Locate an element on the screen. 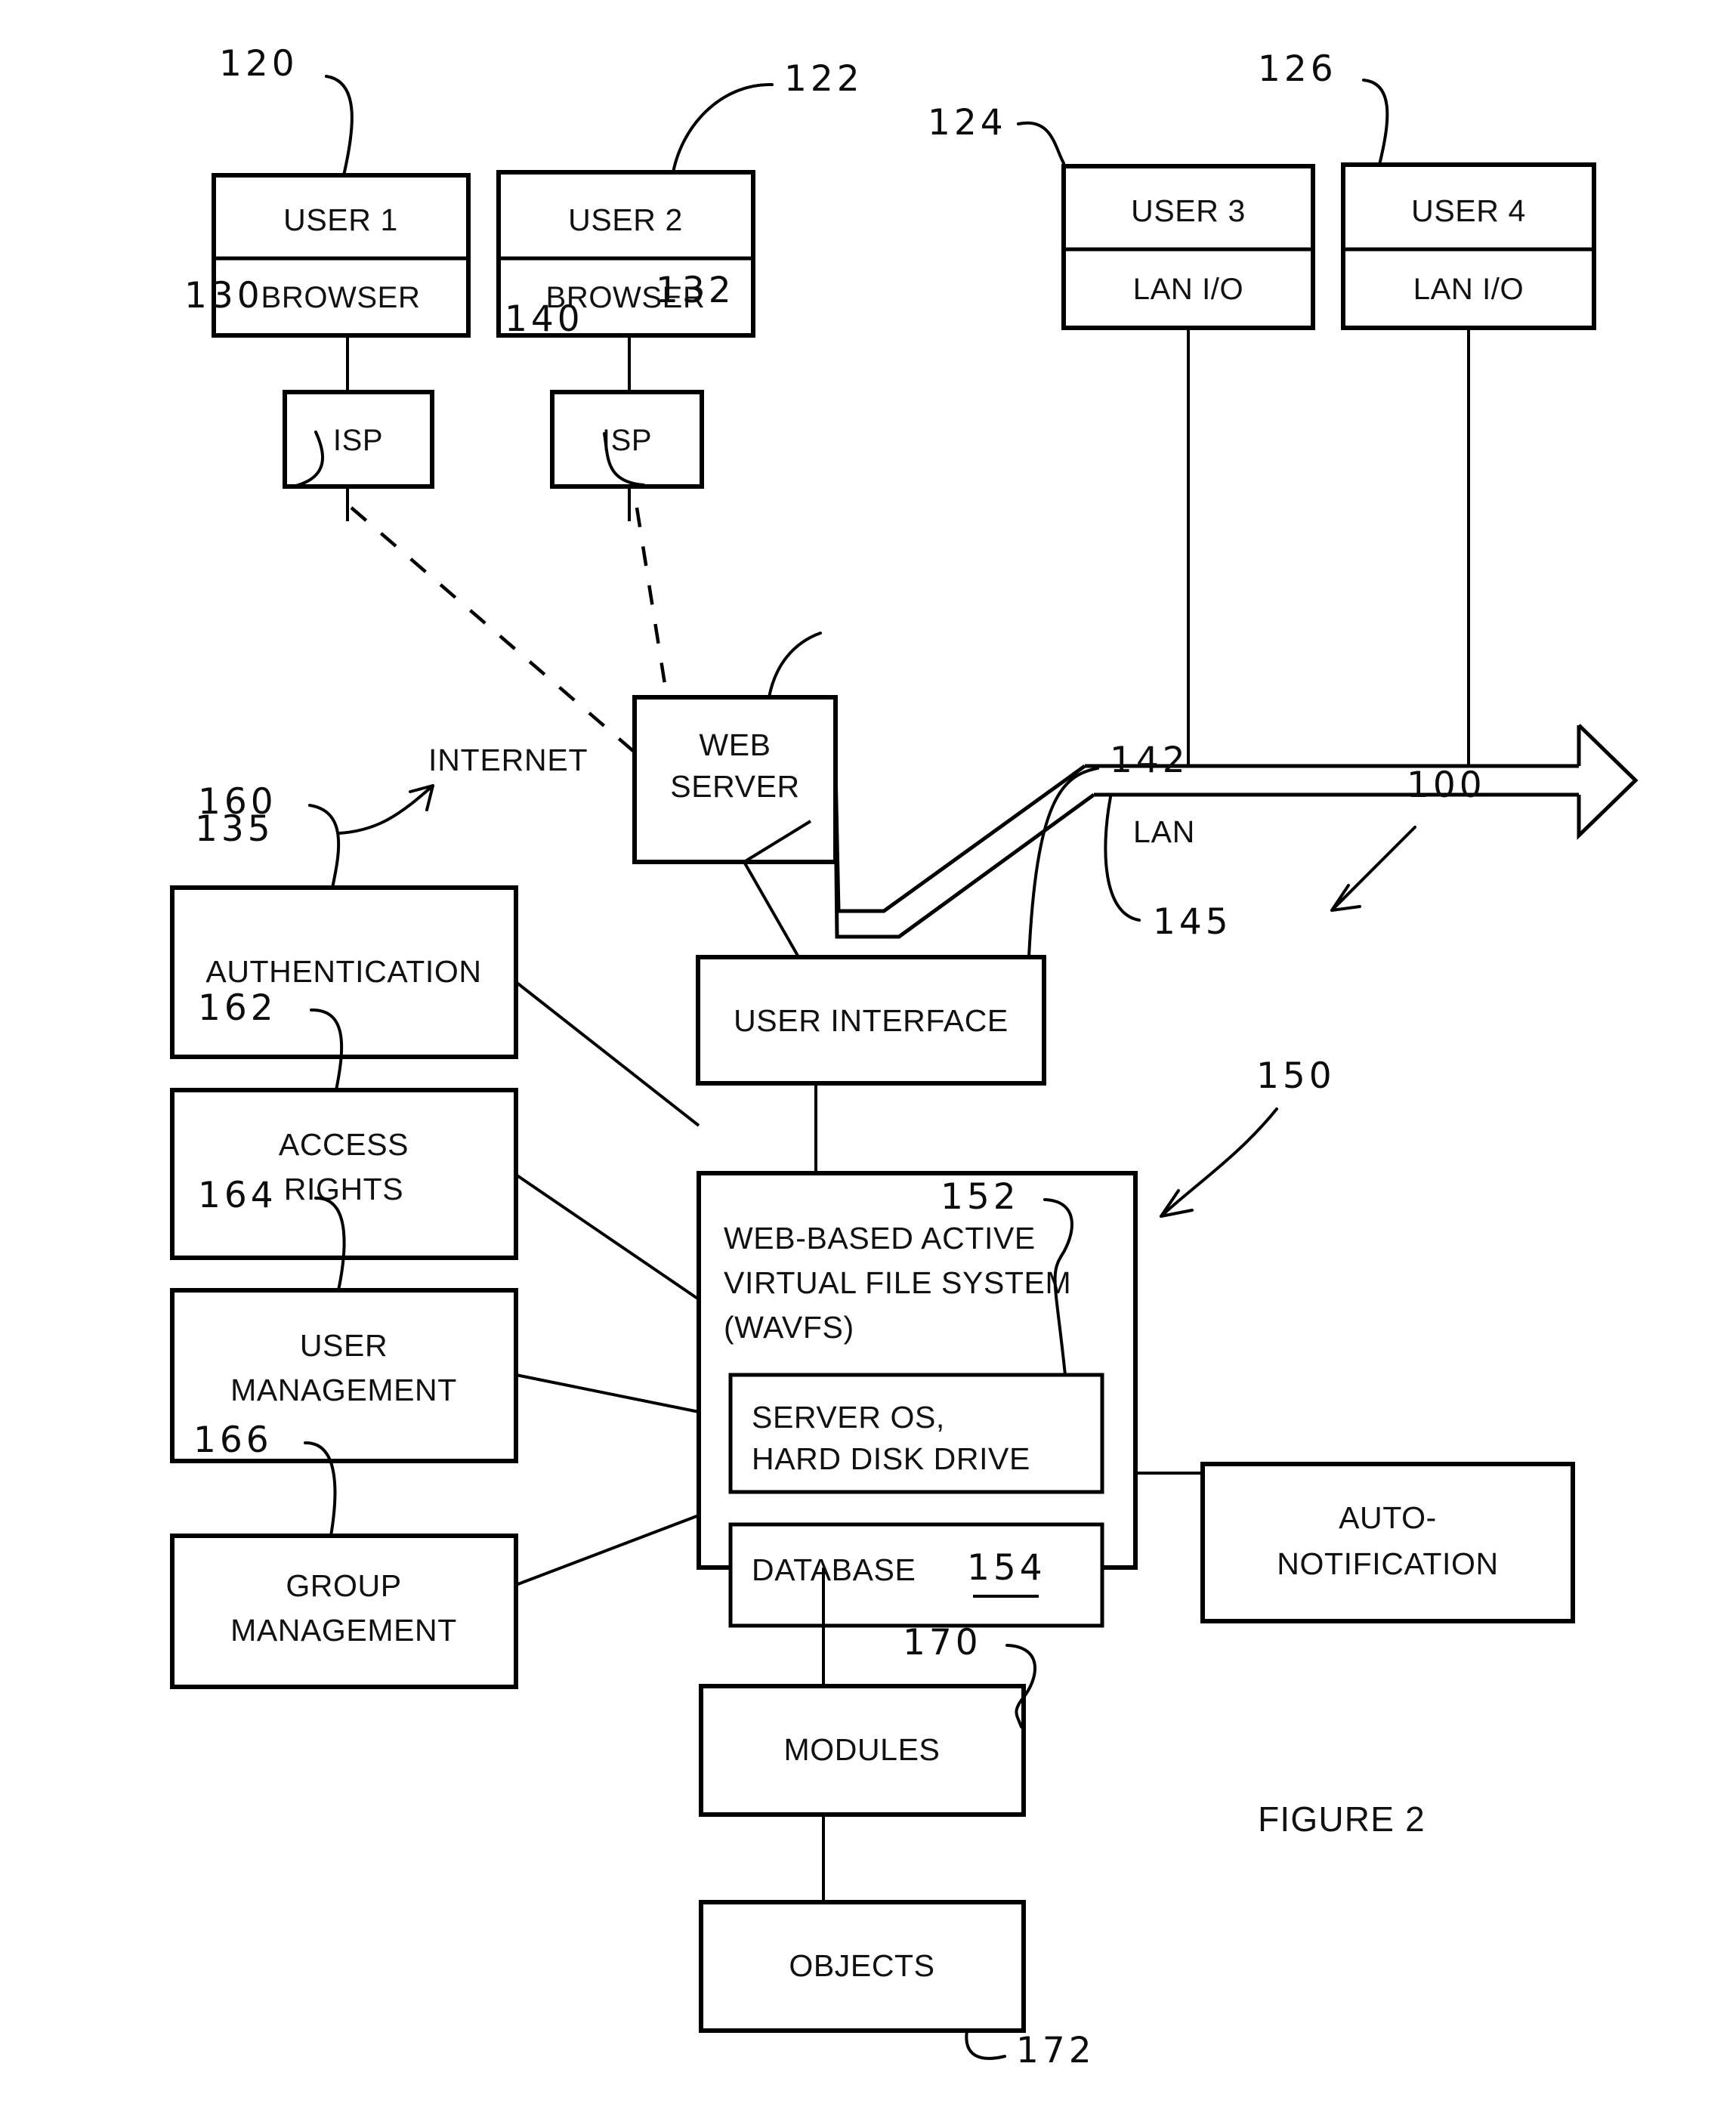 The height and width of the screenshot is (2122, 1736). node-database: DATABASE 154 is located at coordinates (916, 1575).